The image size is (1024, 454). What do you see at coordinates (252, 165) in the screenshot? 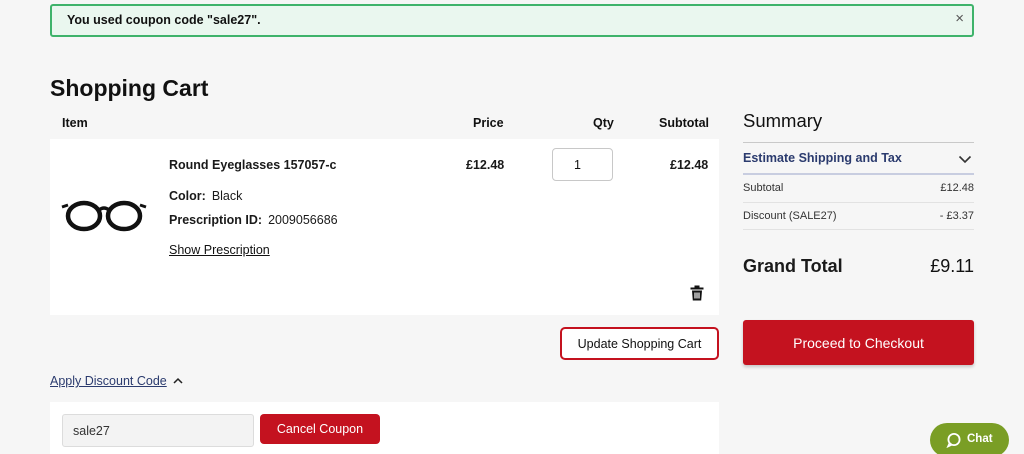
I see `product-name: Round Eyeglasses 157057-c` at bounding box center [252, 165].